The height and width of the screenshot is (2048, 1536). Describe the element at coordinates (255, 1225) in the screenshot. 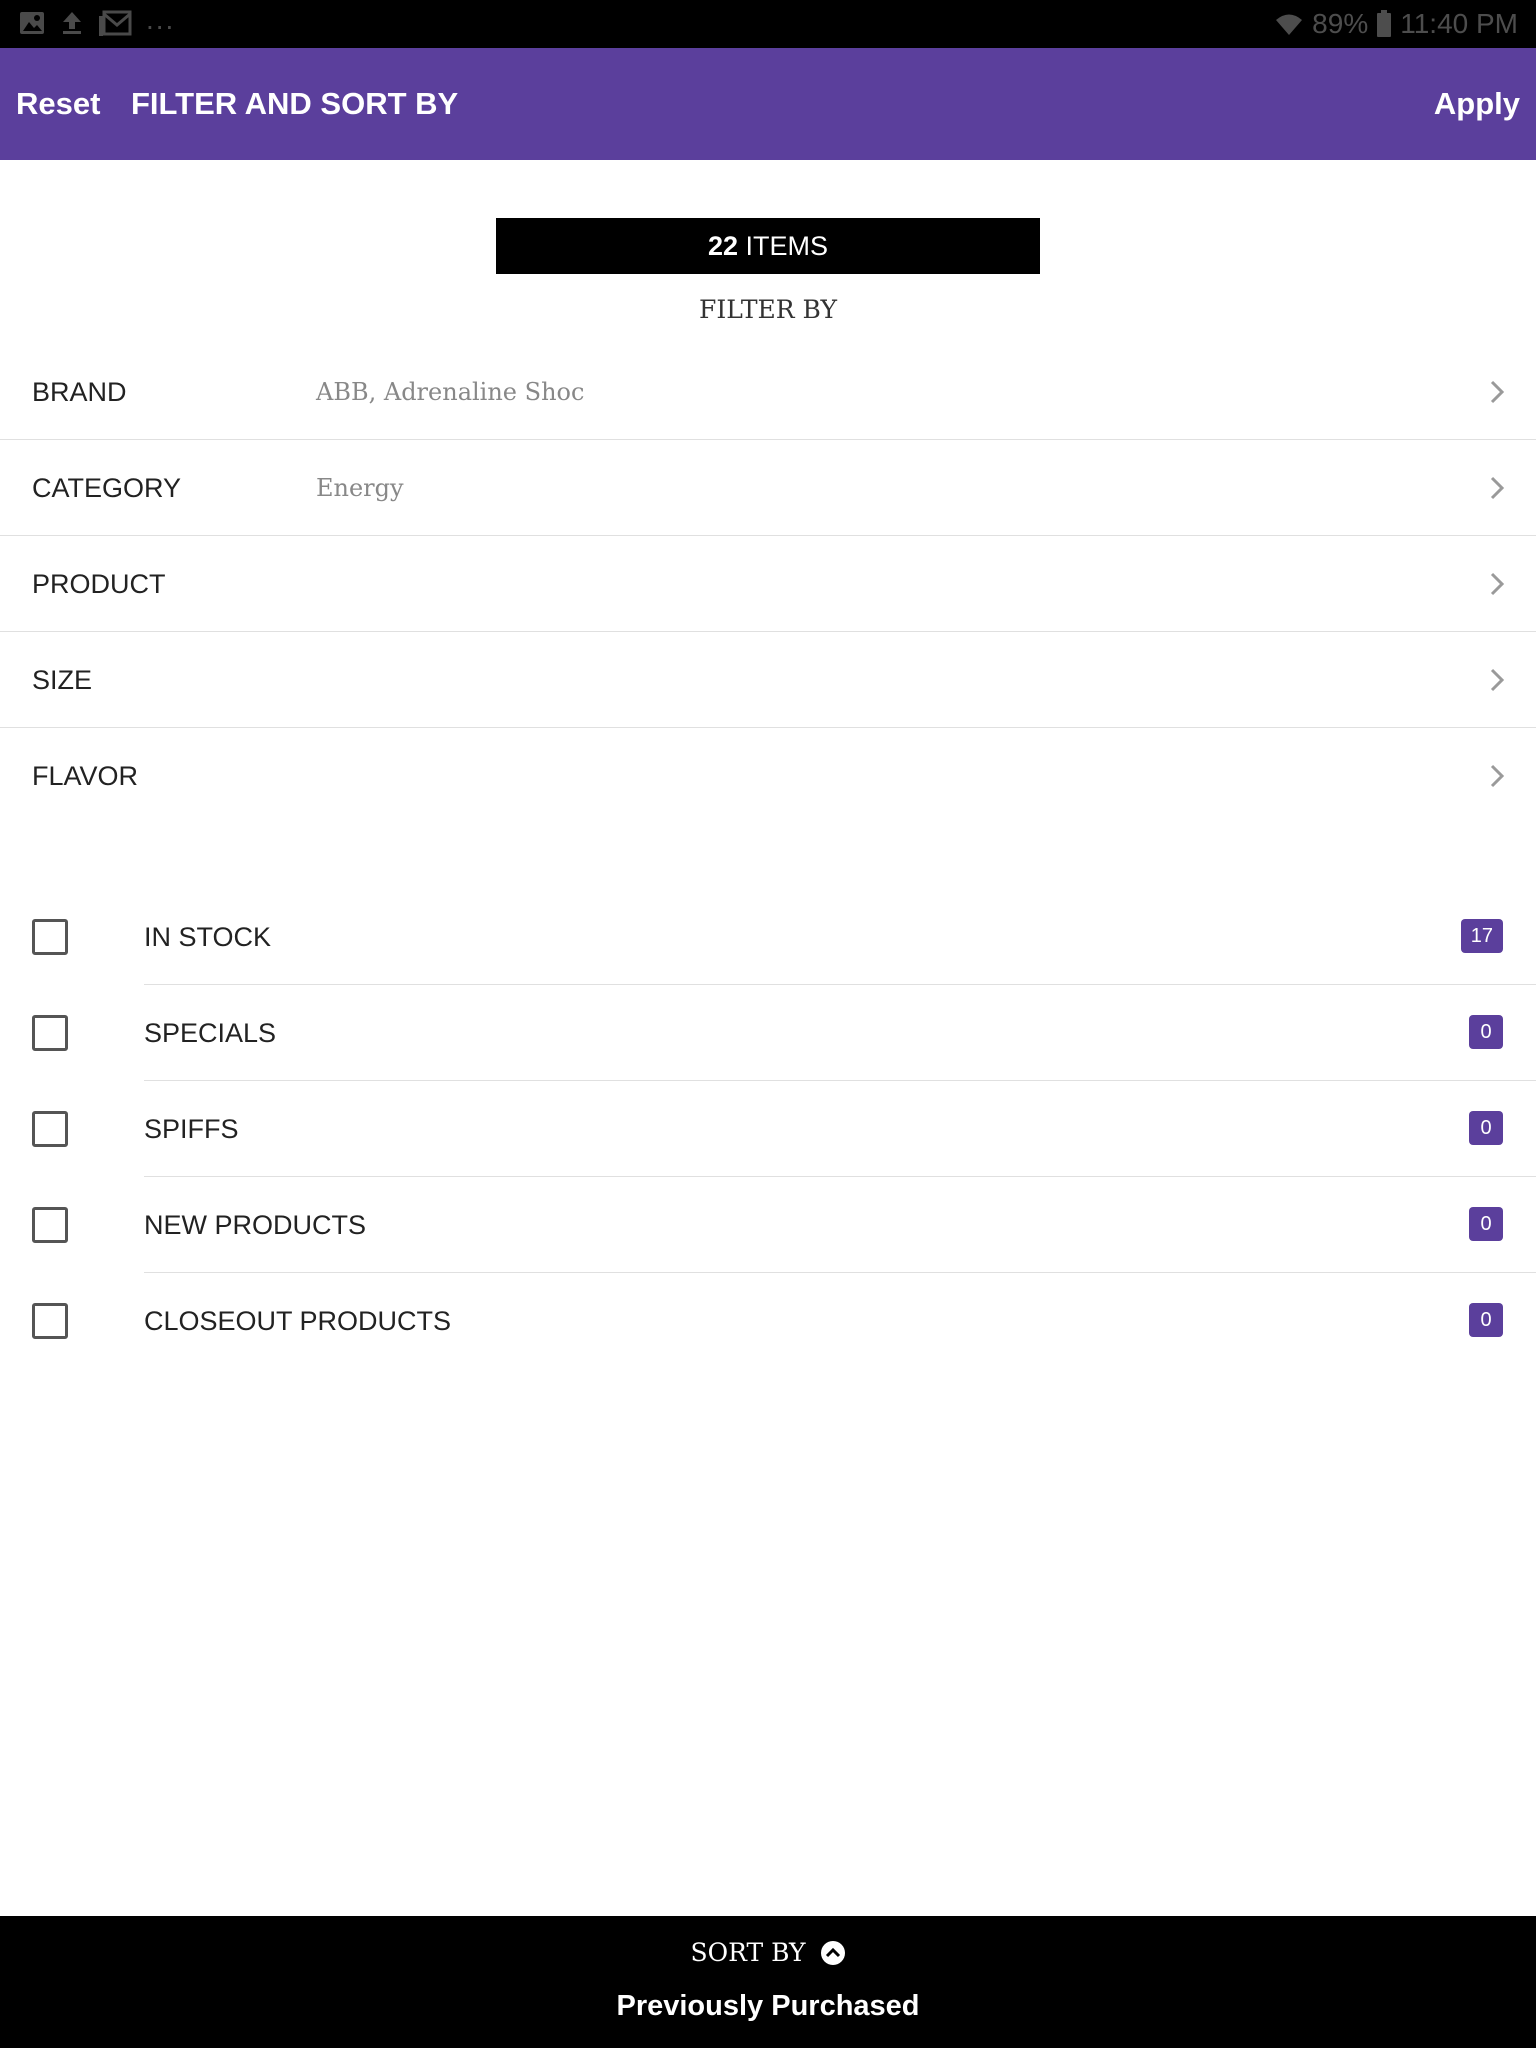

I see `toggle-label: NEW PRODUCTS` at that location.